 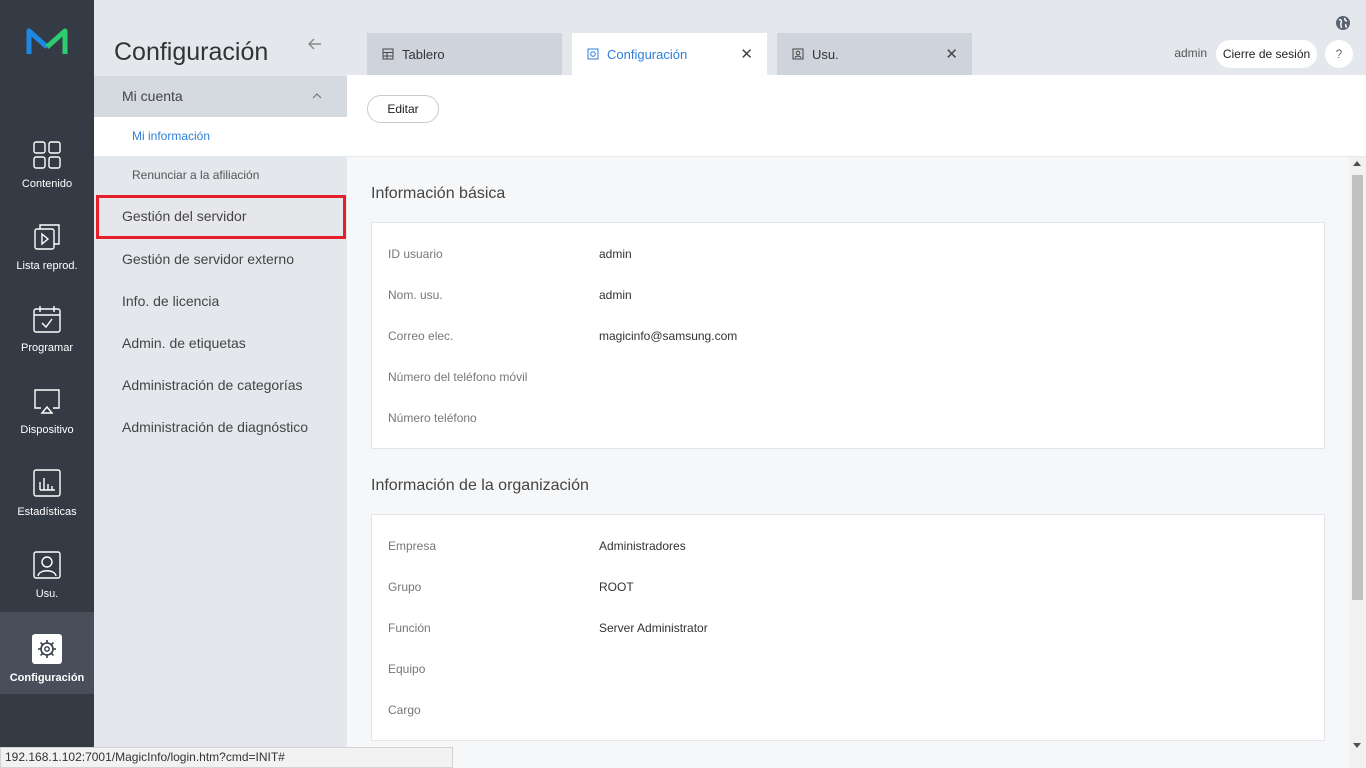 I want to click on tab-label: Tablero, so click(x=423, y=54).